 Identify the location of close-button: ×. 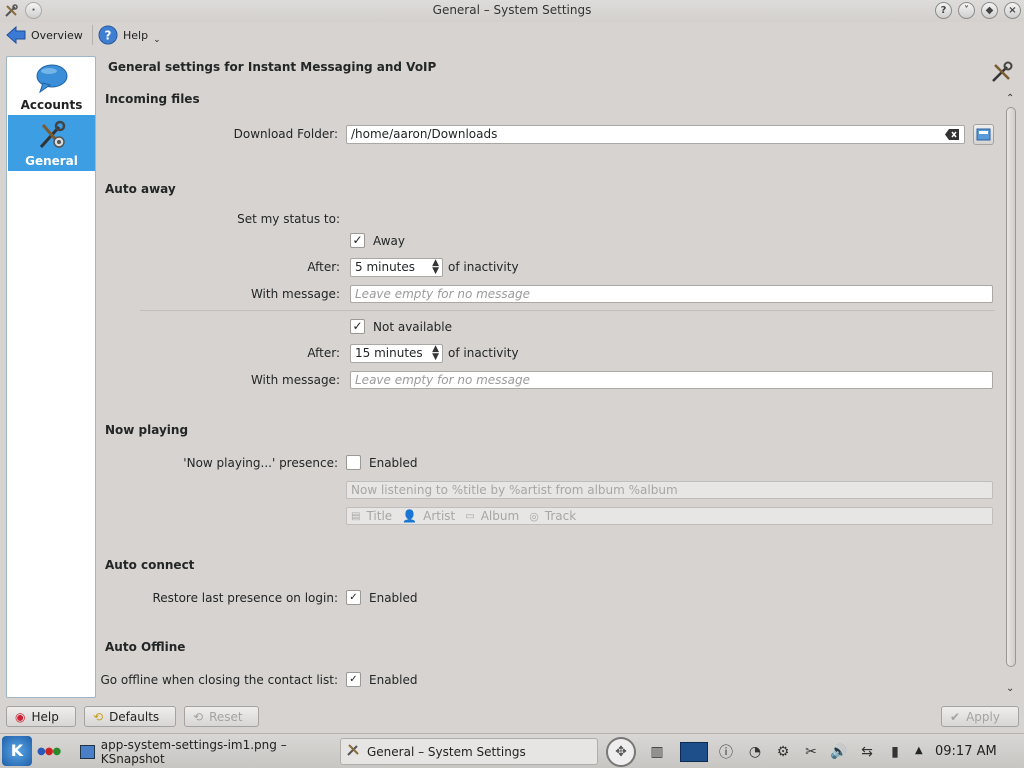
(1012, 10).